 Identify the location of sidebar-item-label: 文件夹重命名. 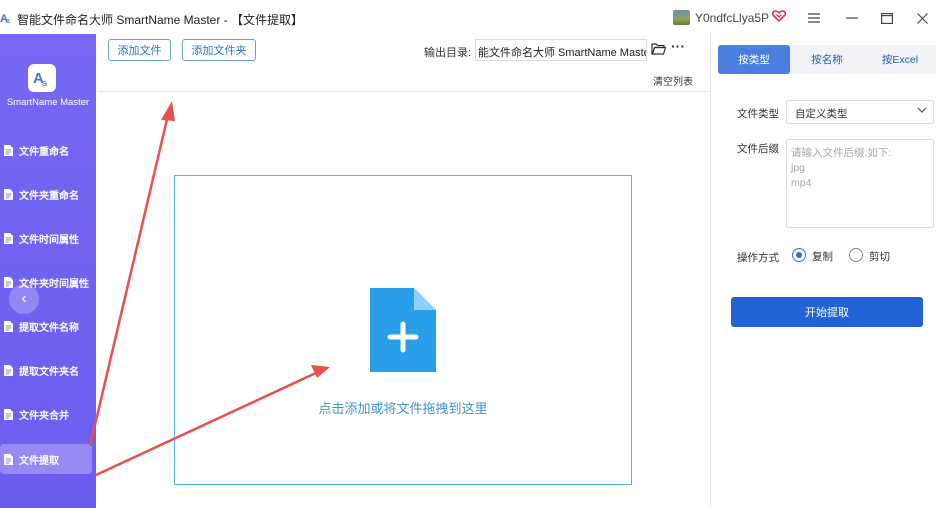
(49, 196).